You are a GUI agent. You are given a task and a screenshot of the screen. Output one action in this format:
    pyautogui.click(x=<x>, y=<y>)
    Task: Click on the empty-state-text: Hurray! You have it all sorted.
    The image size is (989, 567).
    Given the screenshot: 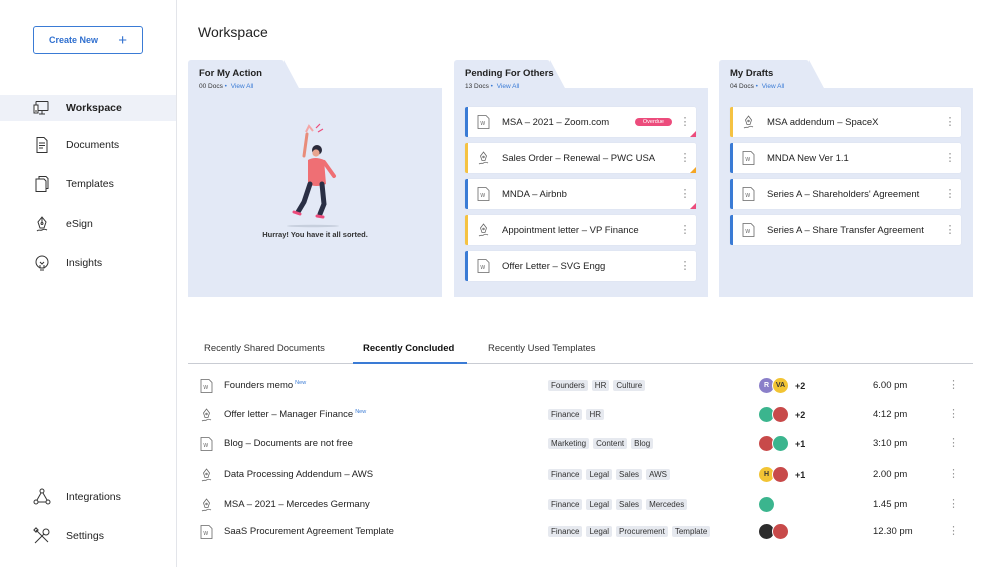 What is the action you would take?
    pyautogui.click(x=315, y=234)
    